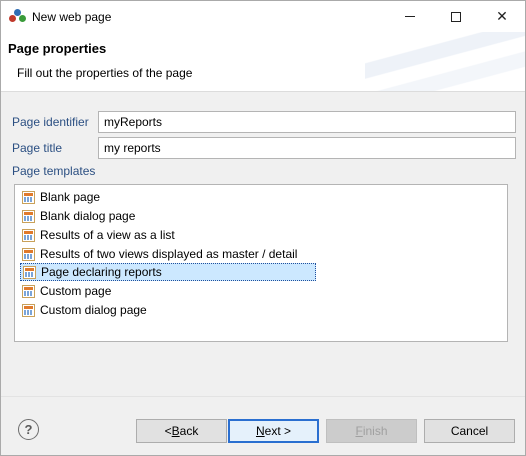 This screenshot has width=526, height=456. Describe the element at coordinates (263, 396) in the screenshot. I see `footer-separator` at that location.